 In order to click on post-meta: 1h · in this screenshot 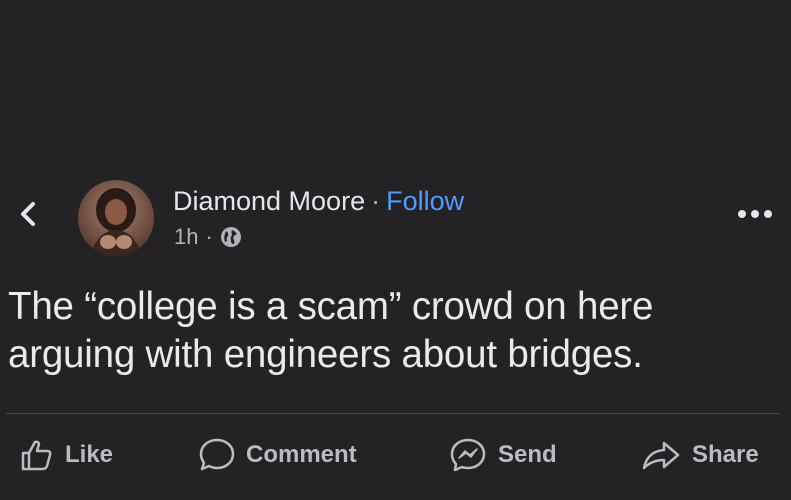, I will do `click(208, 237)`.